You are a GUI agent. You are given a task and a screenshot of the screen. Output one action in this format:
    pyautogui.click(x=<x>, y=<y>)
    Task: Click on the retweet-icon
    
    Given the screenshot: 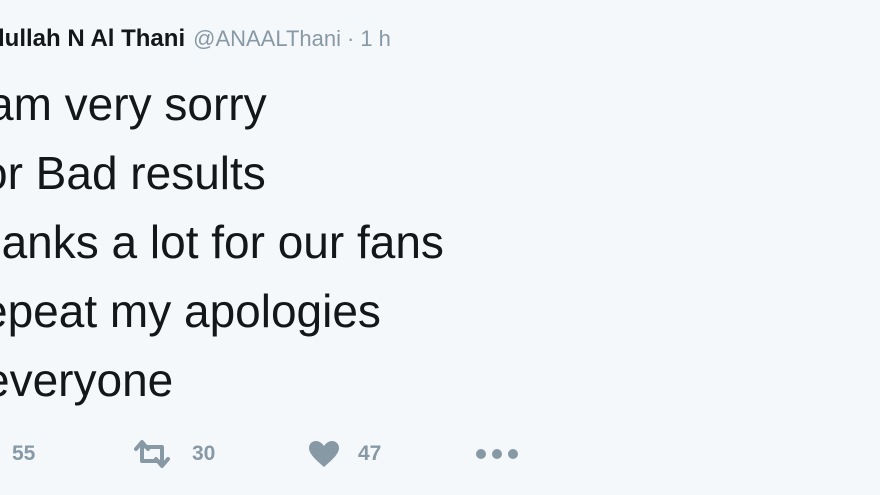 What is the action you would take?
    pyautogui.click(x=152, y=454)
    